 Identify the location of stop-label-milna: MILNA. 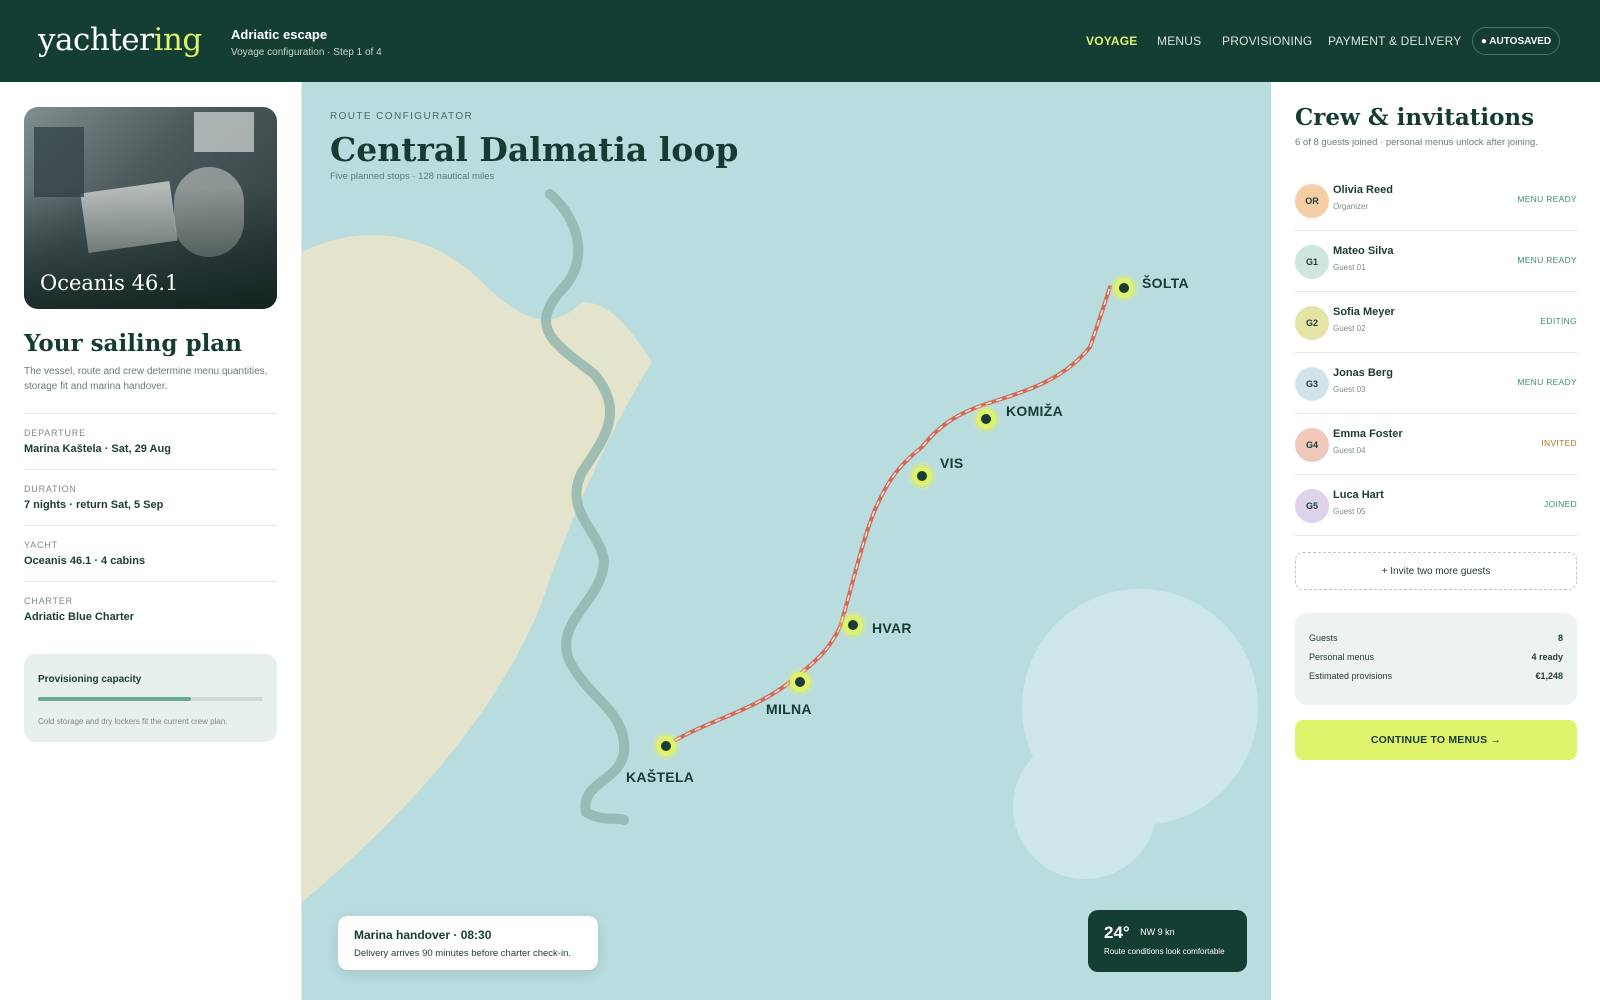
(789, 709).